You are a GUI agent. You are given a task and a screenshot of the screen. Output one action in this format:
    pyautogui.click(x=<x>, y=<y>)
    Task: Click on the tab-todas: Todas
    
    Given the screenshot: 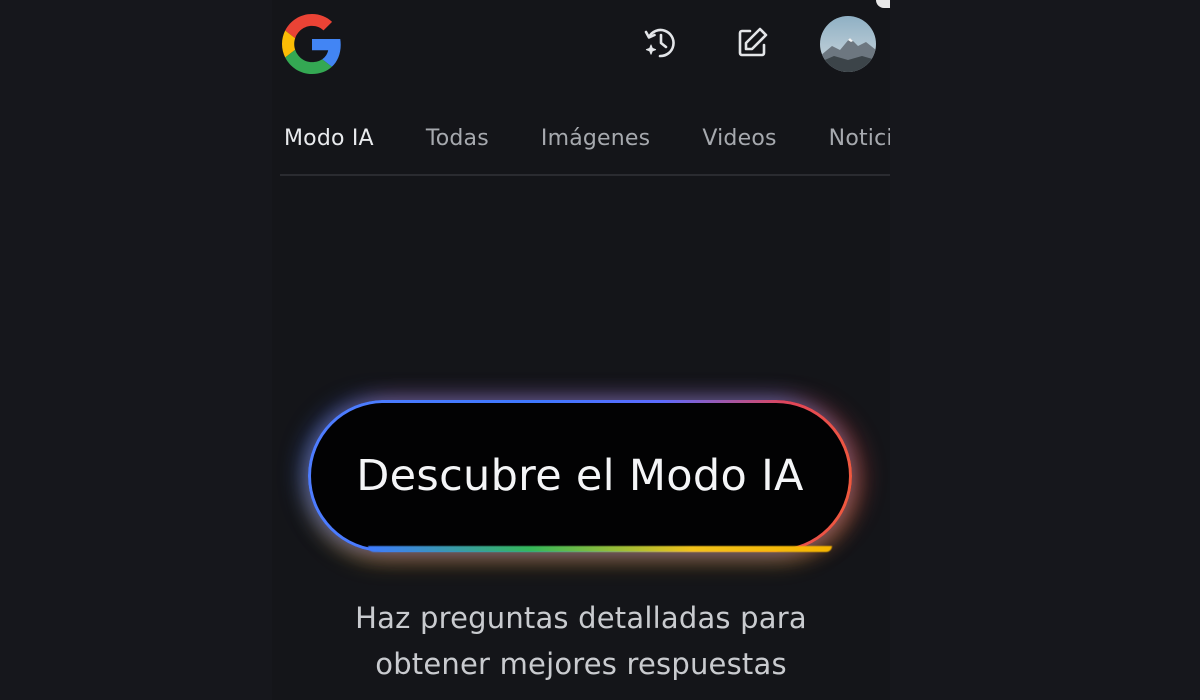 What is the action you would take?
    pyautogui.click(x=457, y=138)
    